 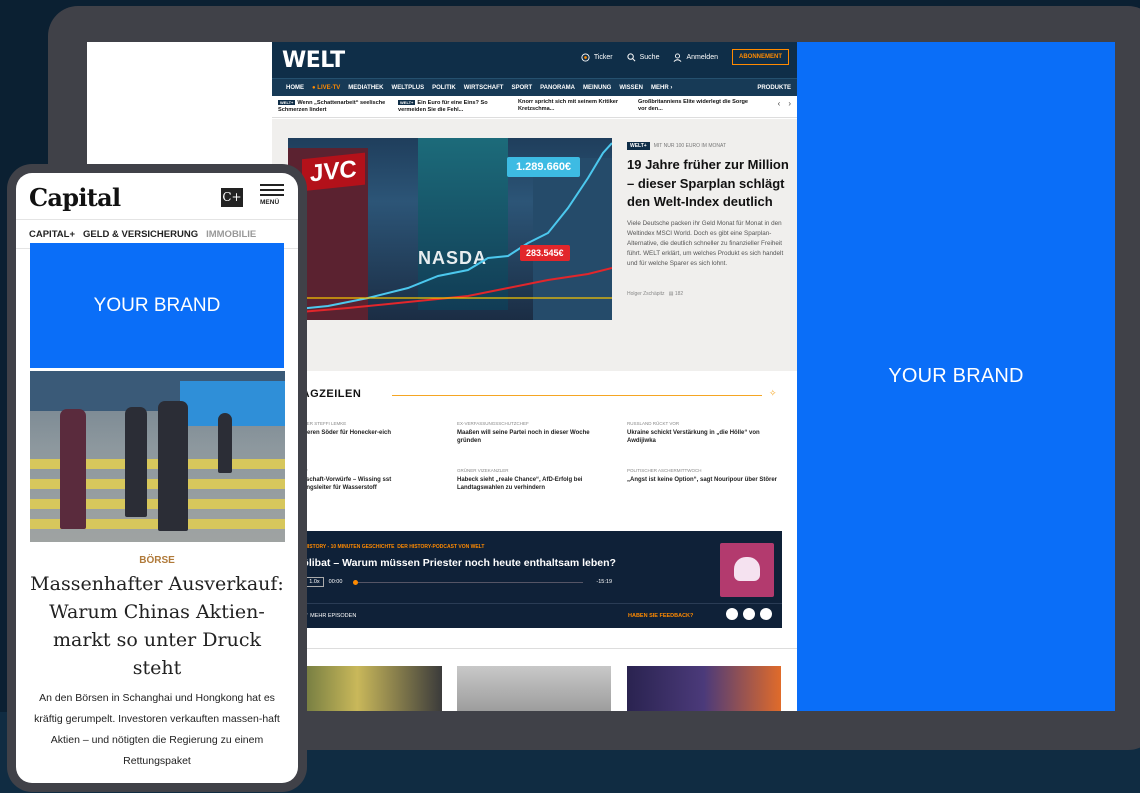 I want to click on feedback-link: HABEN SIE FEEDBACK?, so click(x=660, y=616).